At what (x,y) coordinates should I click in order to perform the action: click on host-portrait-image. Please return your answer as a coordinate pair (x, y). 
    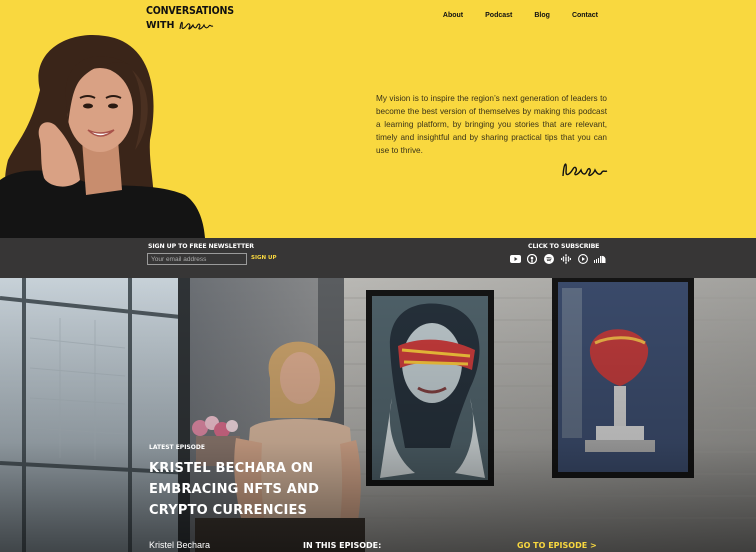
    Looking at the image, I should click on (102, 136).